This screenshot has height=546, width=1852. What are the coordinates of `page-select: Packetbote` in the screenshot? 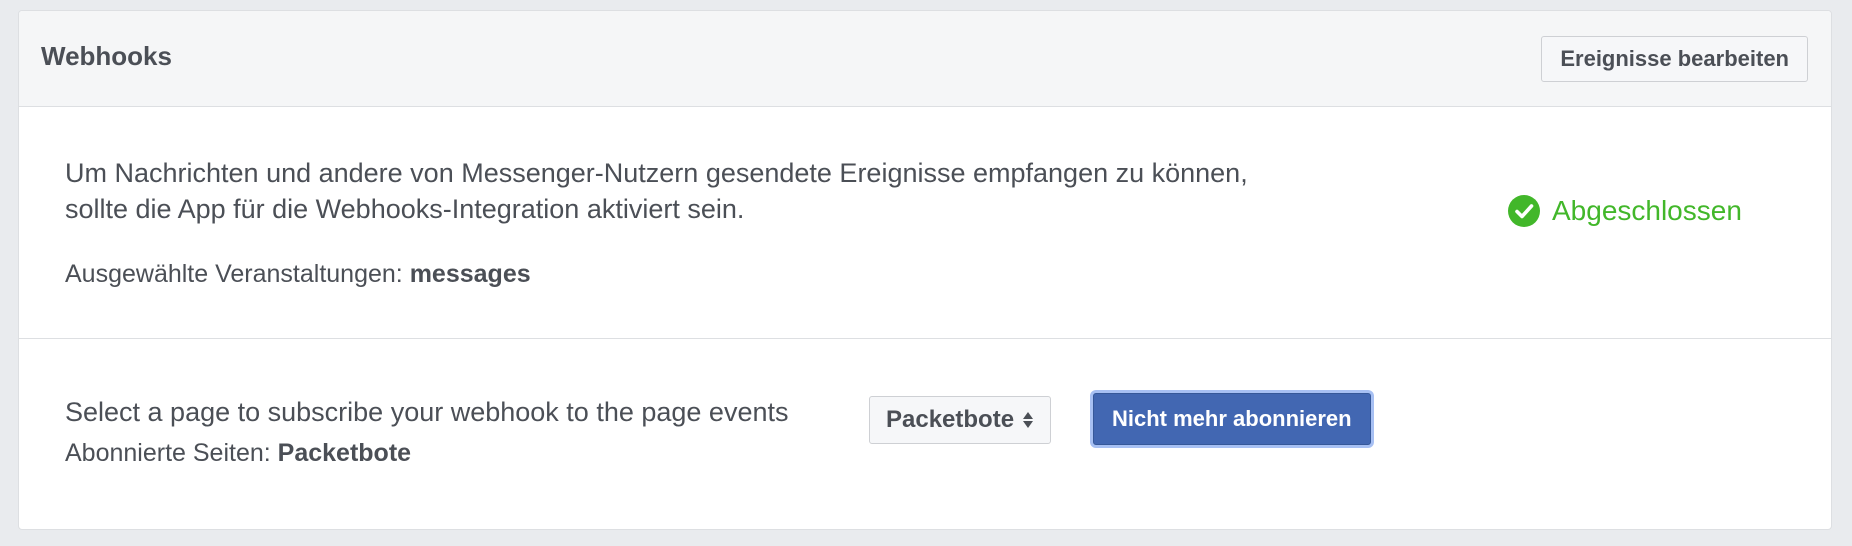 It's located at (960, 420).